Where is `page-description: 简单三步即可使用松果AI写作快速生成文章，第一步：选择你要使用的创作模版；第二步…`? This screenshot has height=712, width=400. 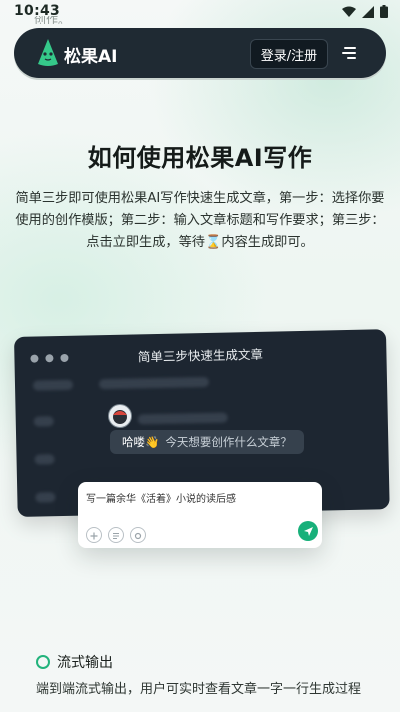
page-description: 简单三步即可使用松果AI写作快速生成文章，第一步：选择你要使用的创作模版；第二步… is located at coordinates (200, 220).